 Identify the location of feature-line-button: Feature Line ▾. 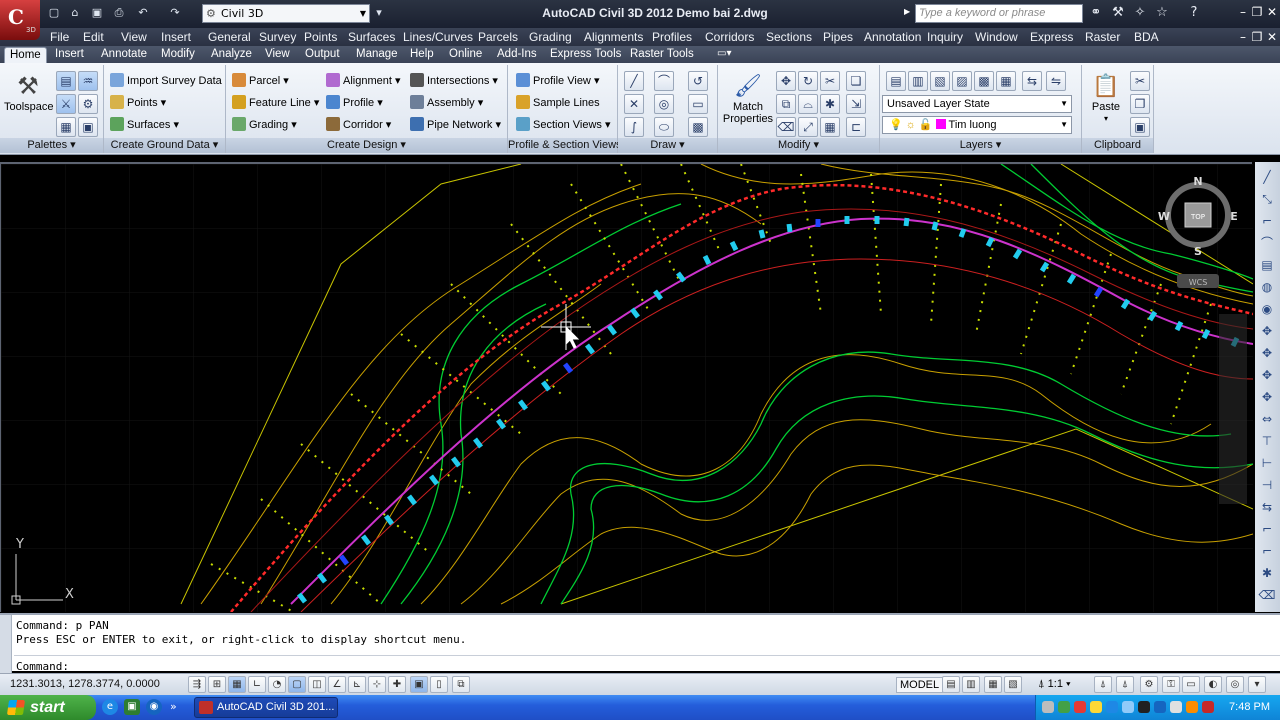
(275, 103).